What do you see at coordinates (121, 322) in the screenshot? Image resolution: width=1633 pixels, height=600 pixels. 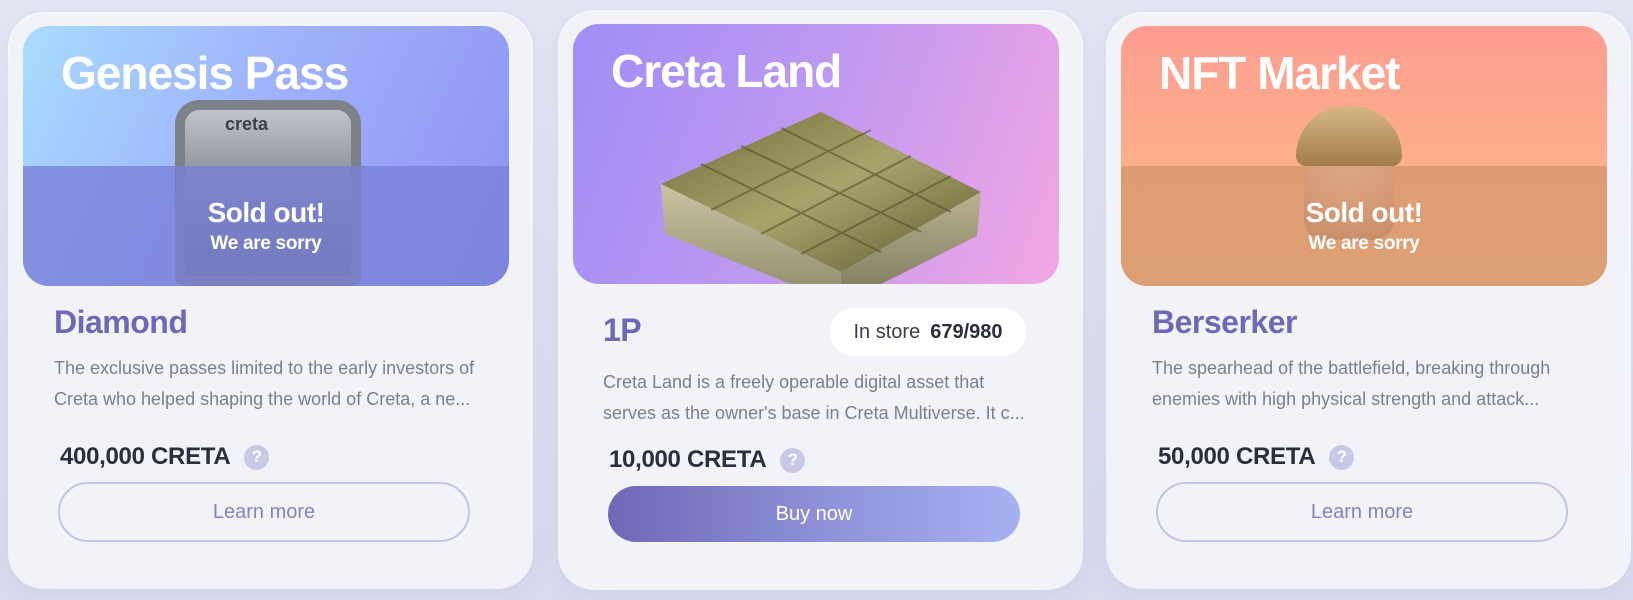 I see `item-name: Diamond` at bounding box center [121, 322].